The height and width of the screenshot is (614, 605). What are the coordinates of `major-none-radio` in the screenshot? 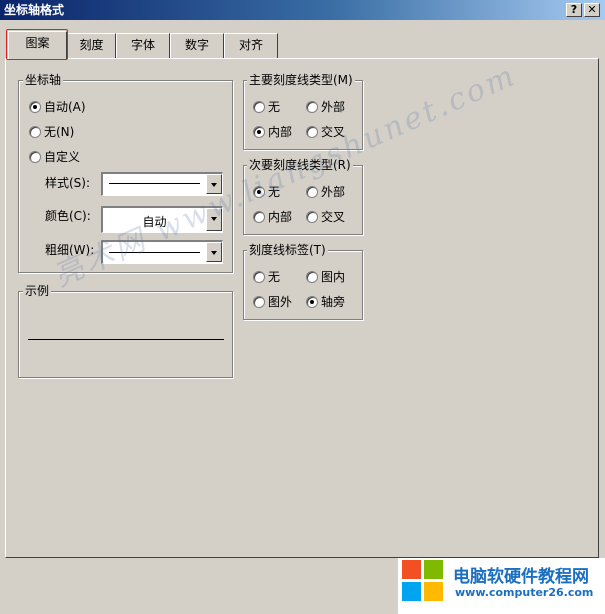 It's located at (259, 107).